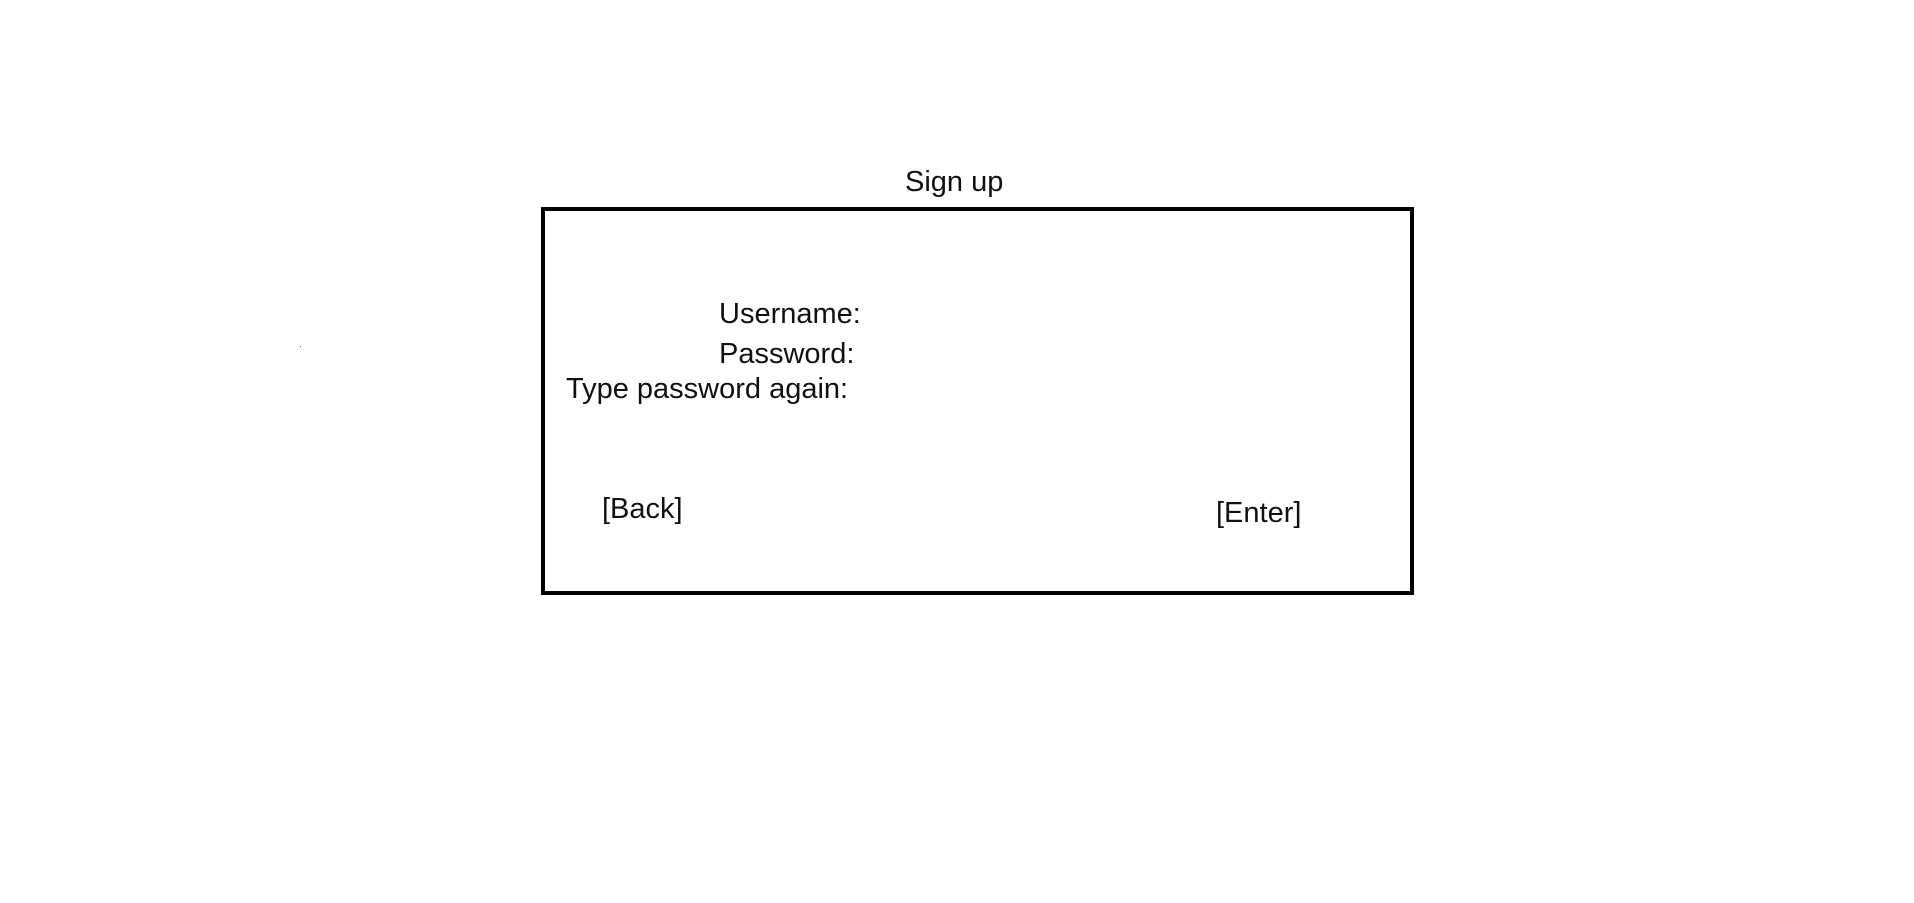  I want to click on password-label: Password:, so click(787, 354).